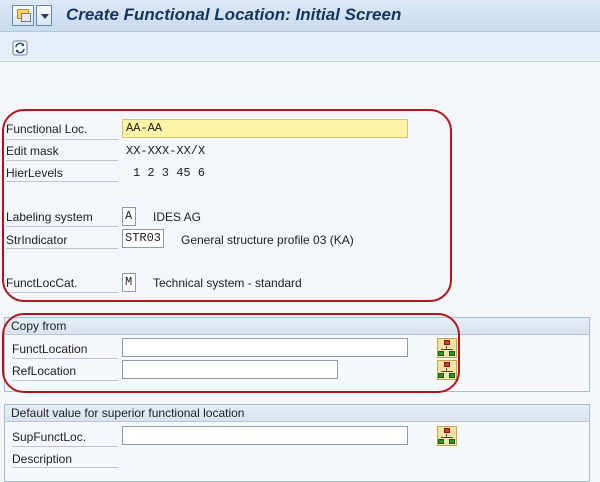  What do you see at coordinates (447, 436) in the screenshot?
I see `sup-funct-loc-hierarchy-icon` at bounding box center [447, 436].